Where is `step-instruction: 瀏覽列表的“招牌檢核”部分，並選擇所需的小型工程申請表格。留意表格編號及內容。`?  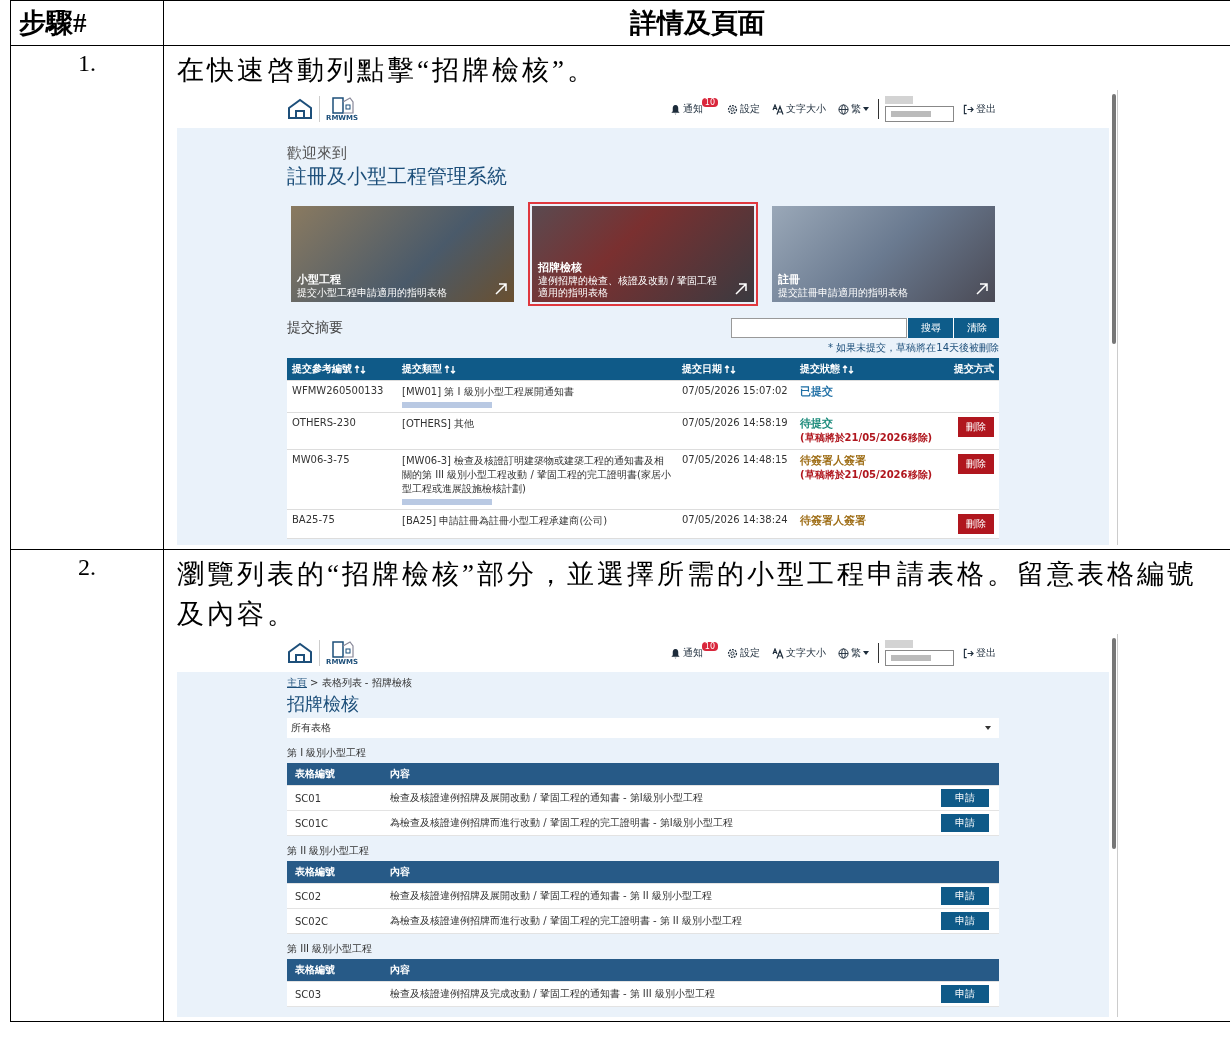
step-instruction: 瀏覽列表的“招牌檢核”部分，並選擇所需的小型工程申請表格。留意表格編號及內容。 is located at coordinates (687, 594).